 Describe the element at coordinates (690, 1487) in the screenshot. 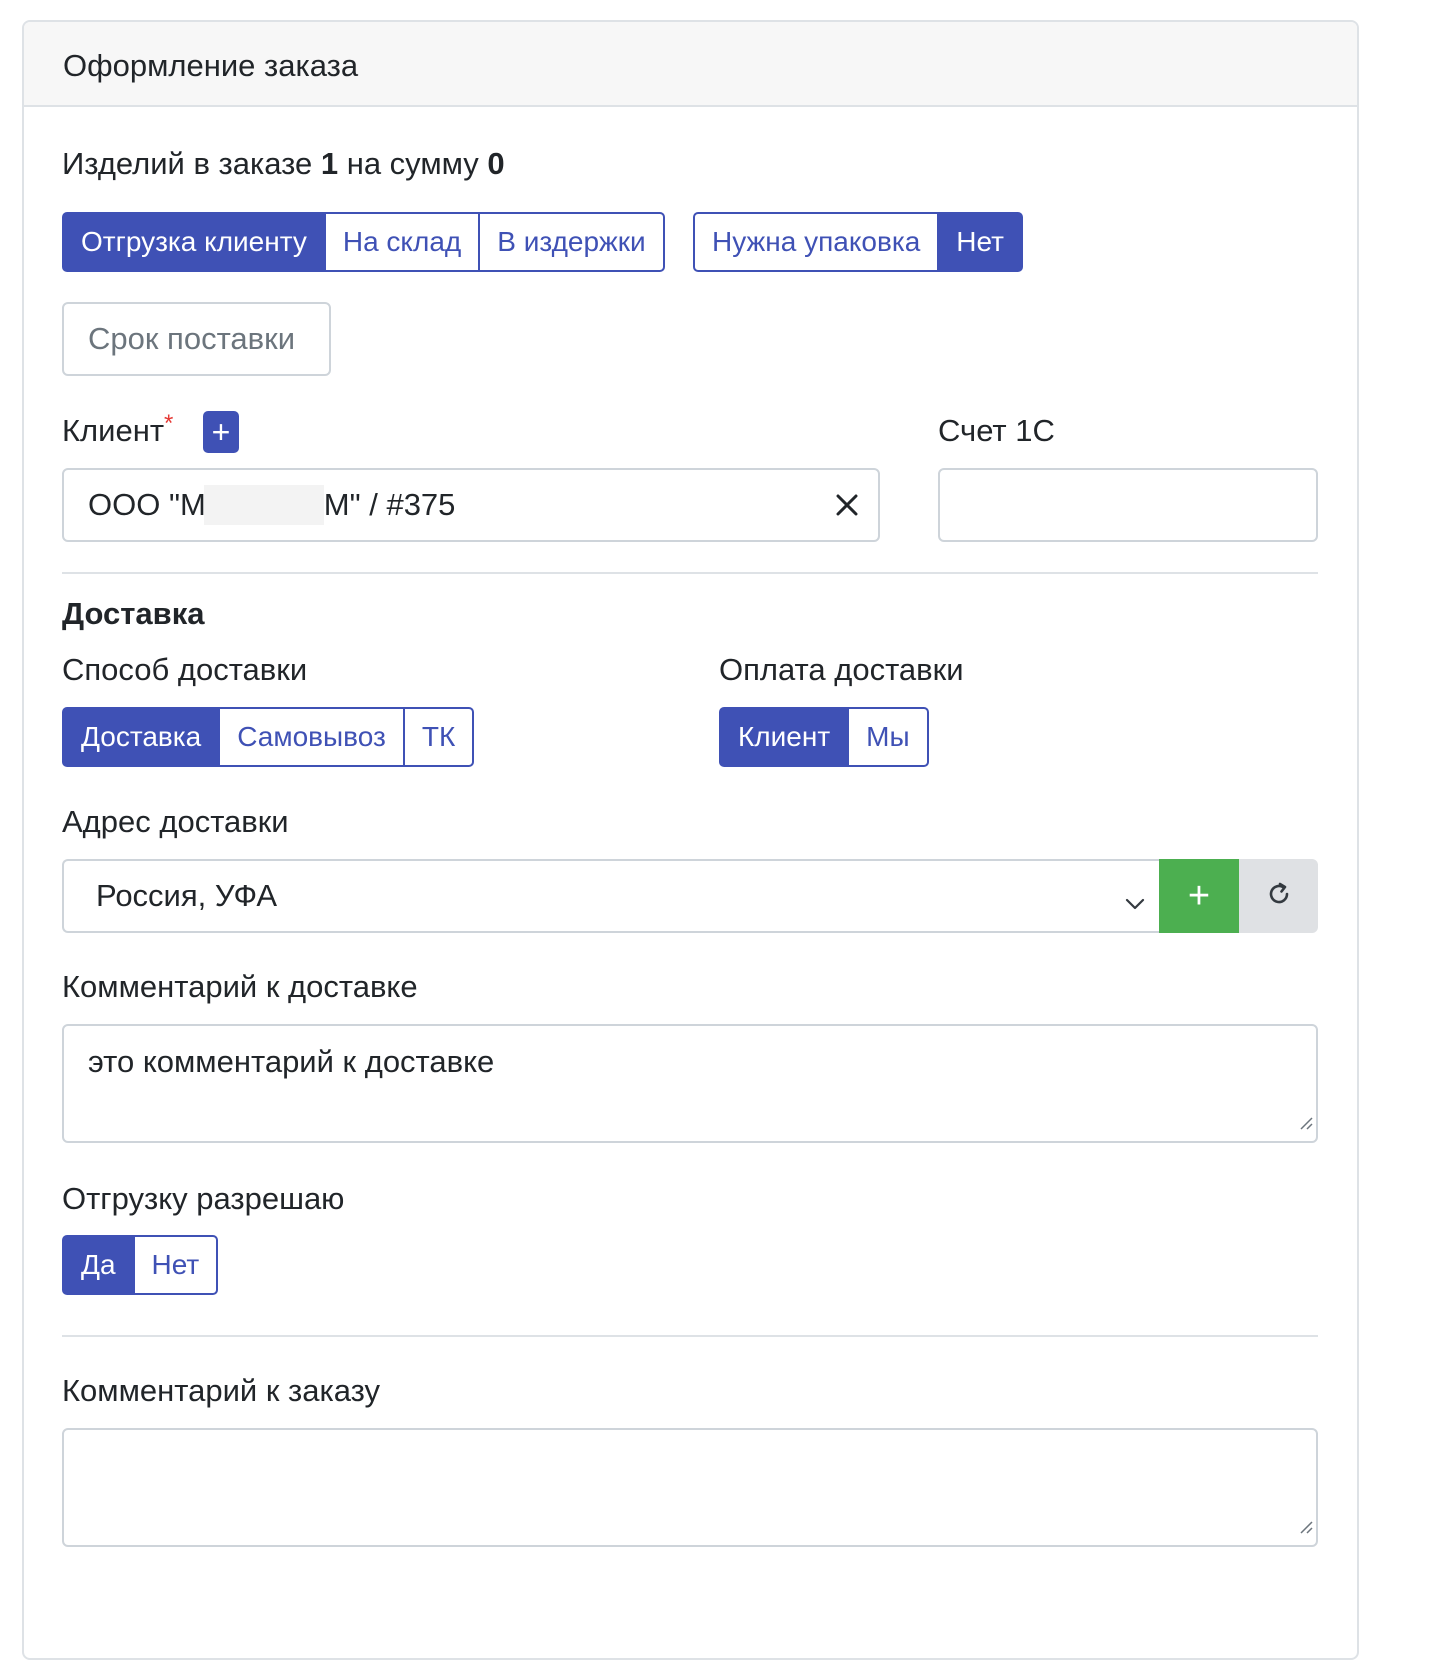

I see `order-comment-textarea` at that location.